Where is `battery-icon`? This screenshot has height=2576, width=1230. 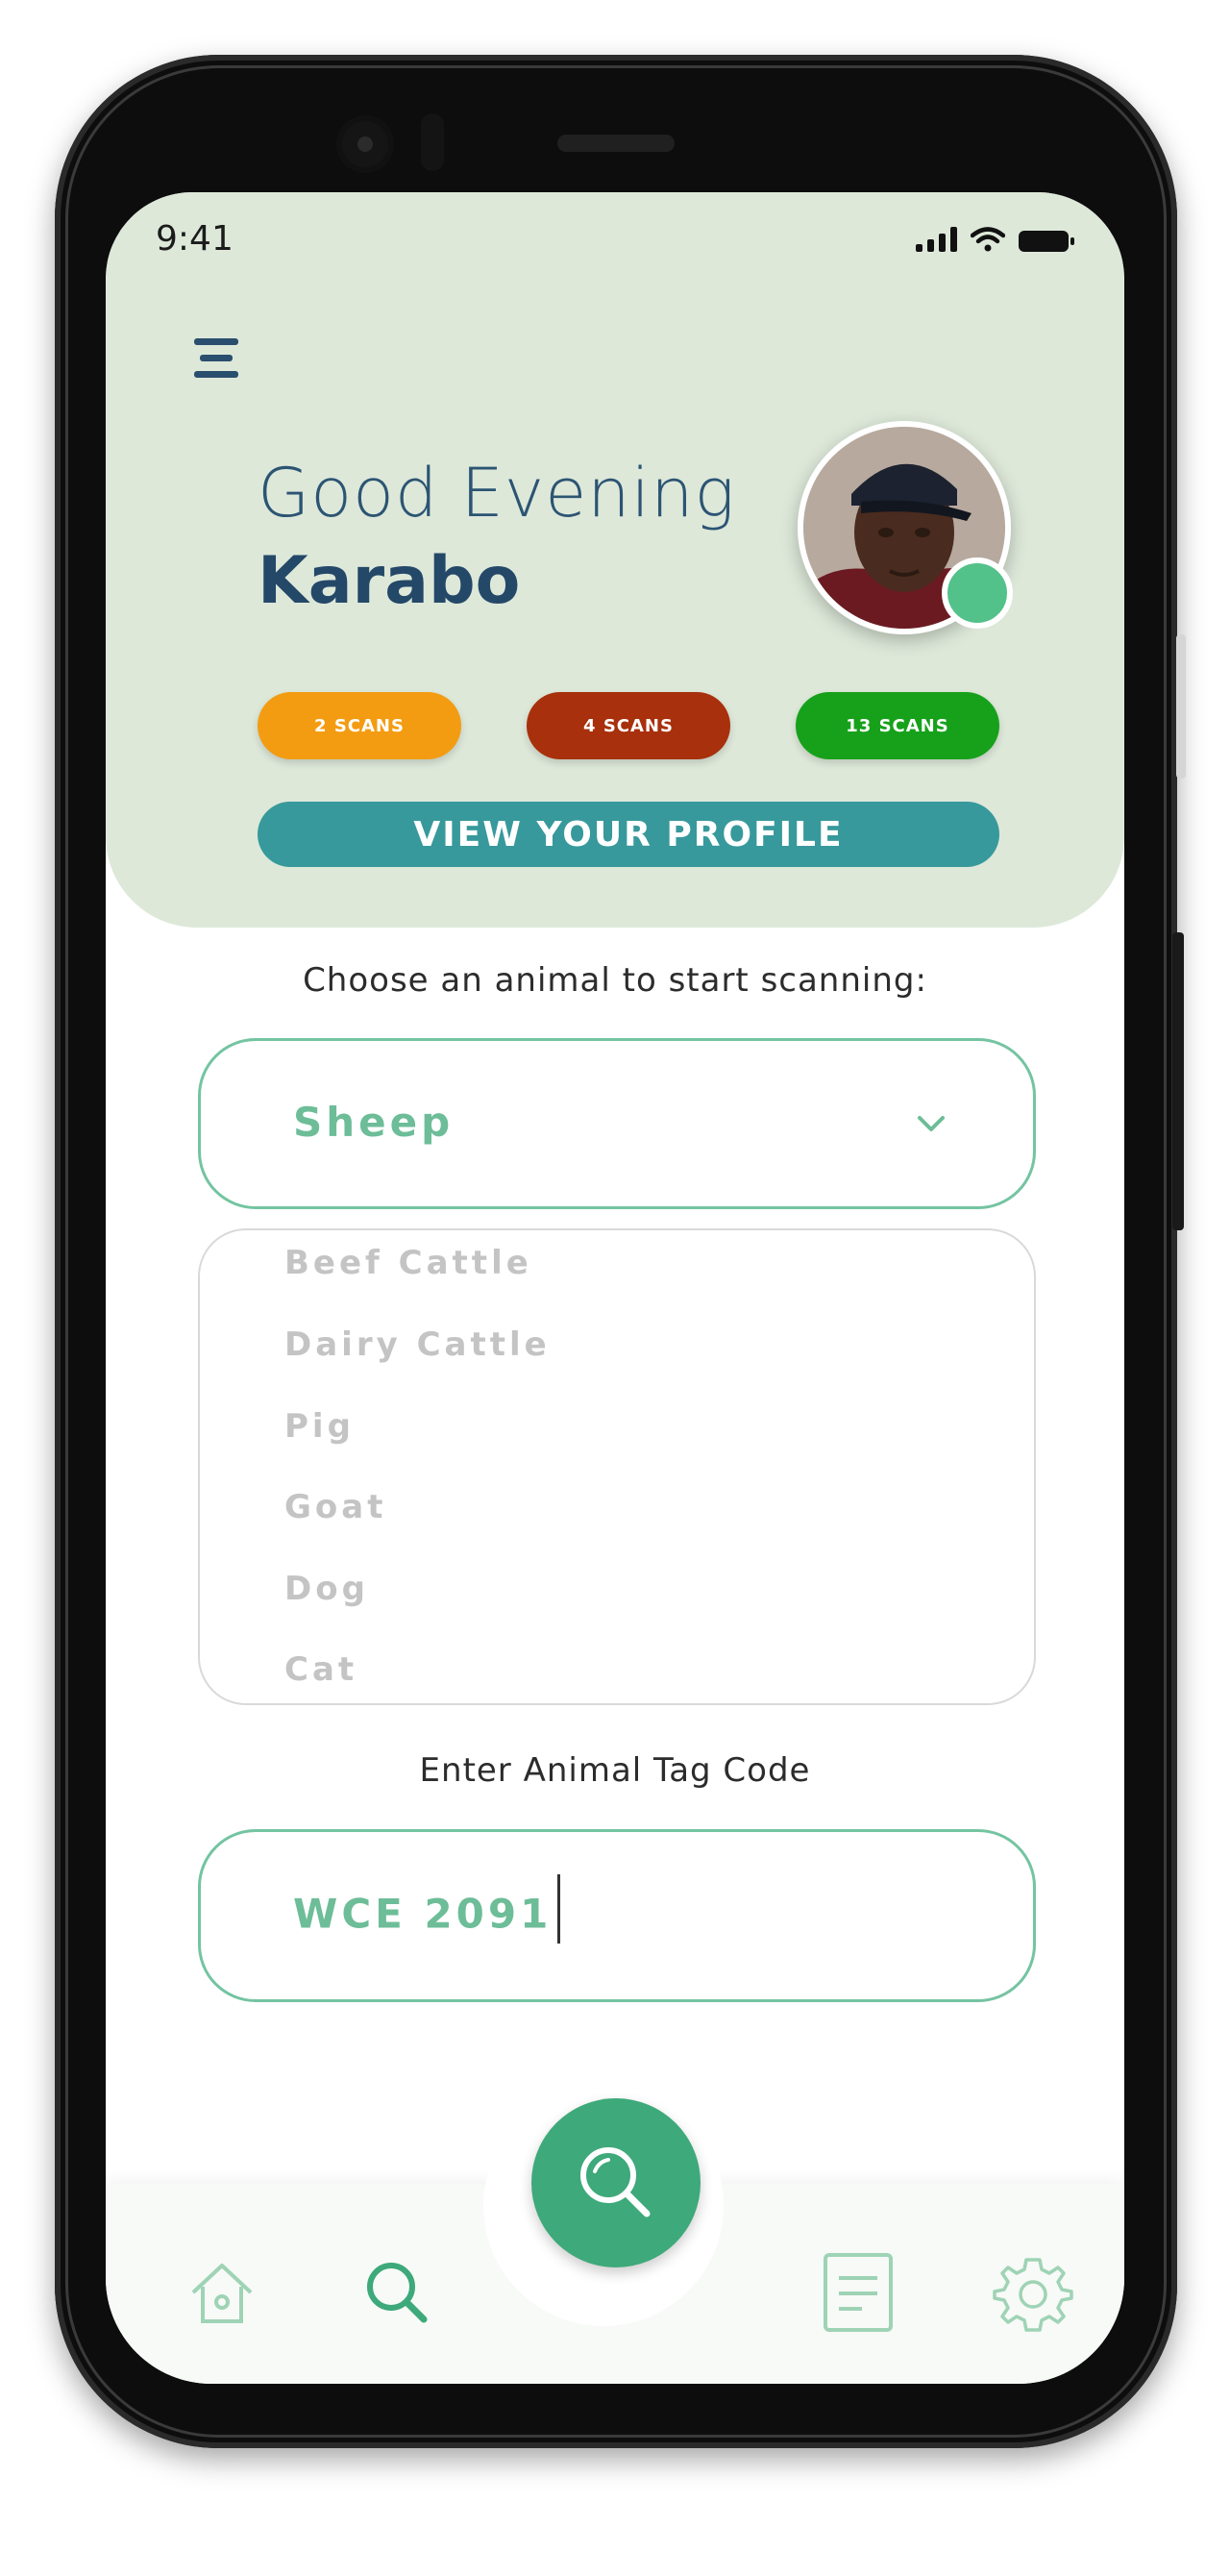 battery-icon is located at coordinates (1047, 241).